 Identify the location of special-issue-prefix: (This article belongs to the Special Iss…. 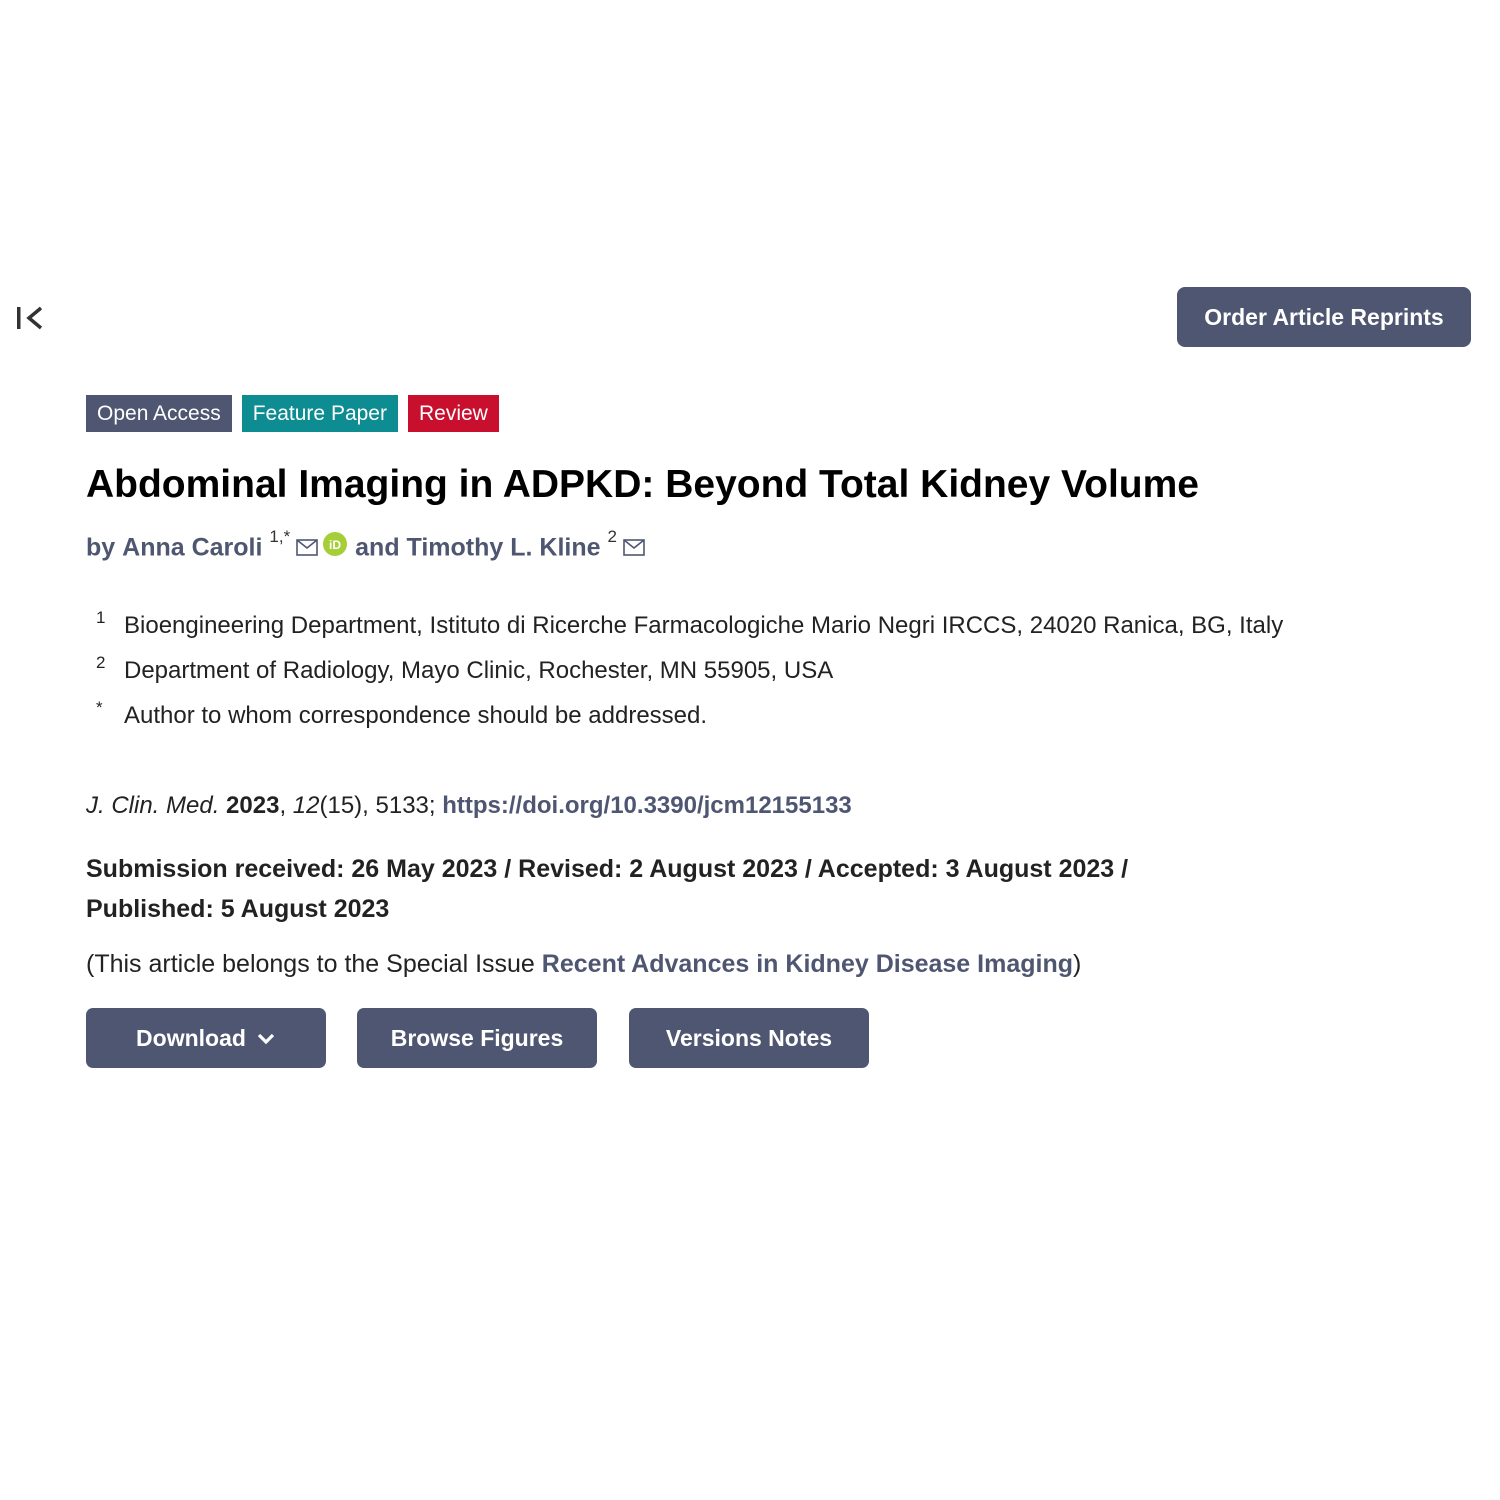
(314, 964).